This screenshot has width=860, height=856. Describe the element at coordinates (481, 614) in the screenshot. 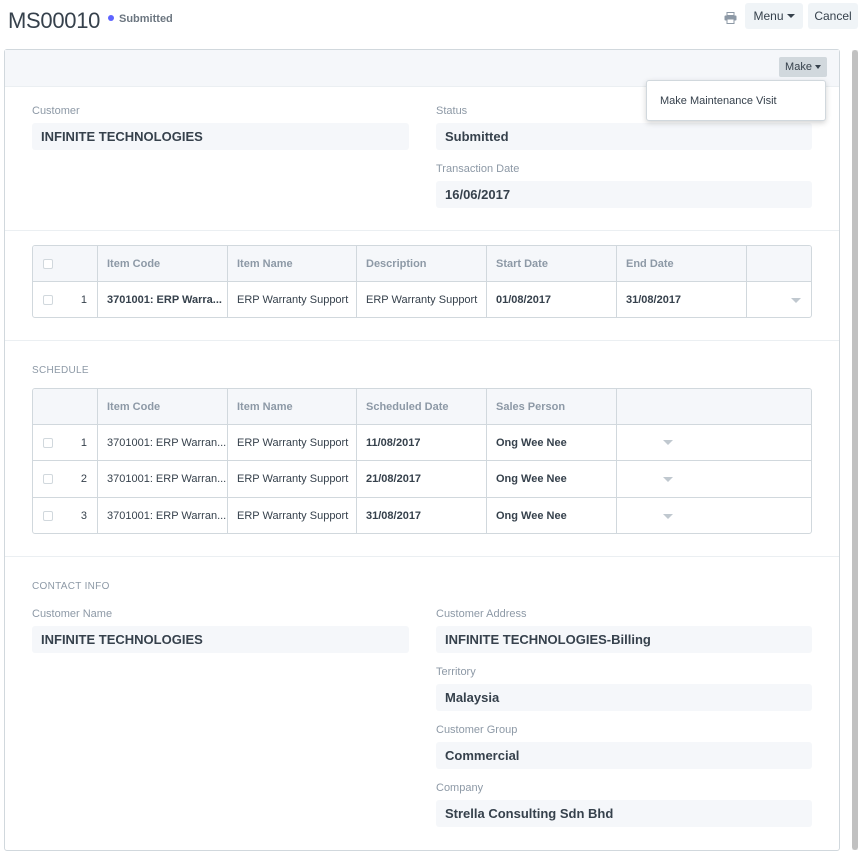

I see `customer-address-label: Customer Address` at that location.